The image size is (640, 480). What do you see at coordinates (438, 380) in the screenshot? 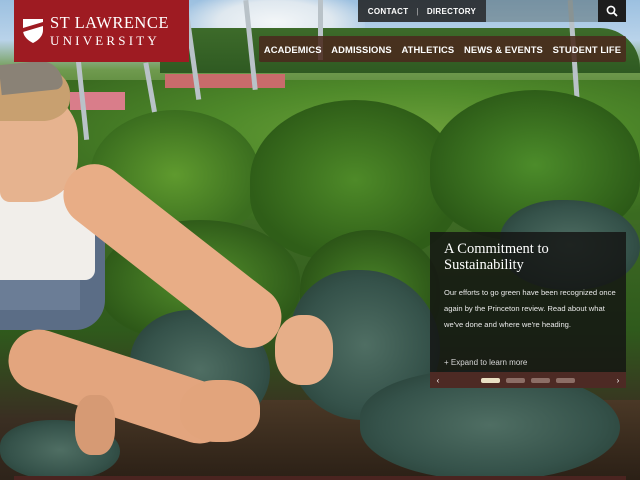
I see `prev-arrow-icon: ‹` at bounding box center [438, 380].